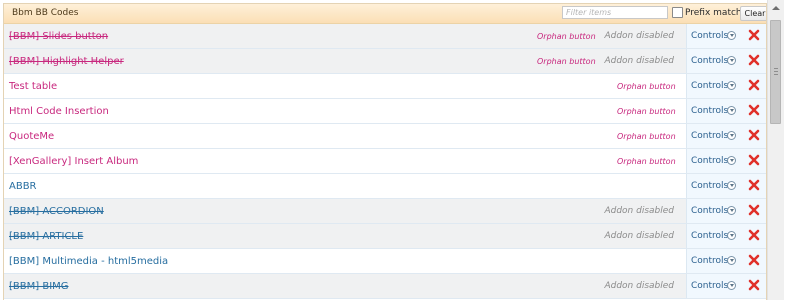  Describe the element at coordinates (46, 236) in the screenshot. I see `bb-code-name: [BBM] ARTICLE` at that location.